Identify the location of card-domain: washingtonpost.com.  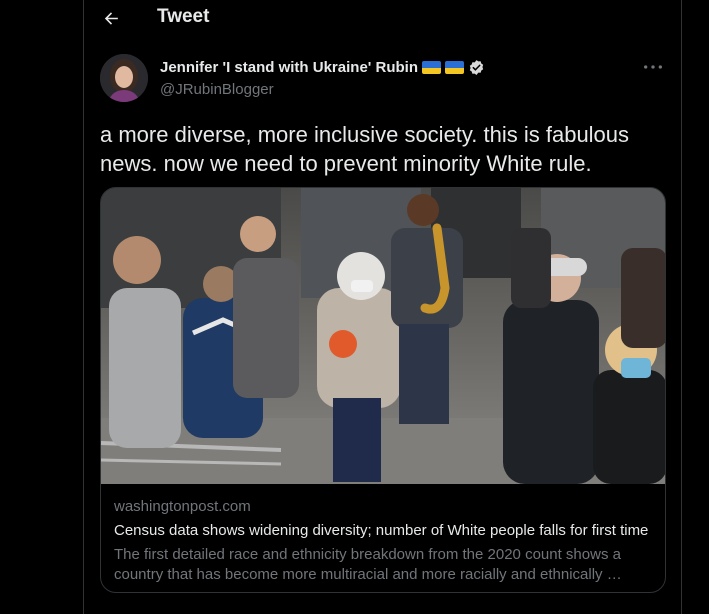
(182, 506).